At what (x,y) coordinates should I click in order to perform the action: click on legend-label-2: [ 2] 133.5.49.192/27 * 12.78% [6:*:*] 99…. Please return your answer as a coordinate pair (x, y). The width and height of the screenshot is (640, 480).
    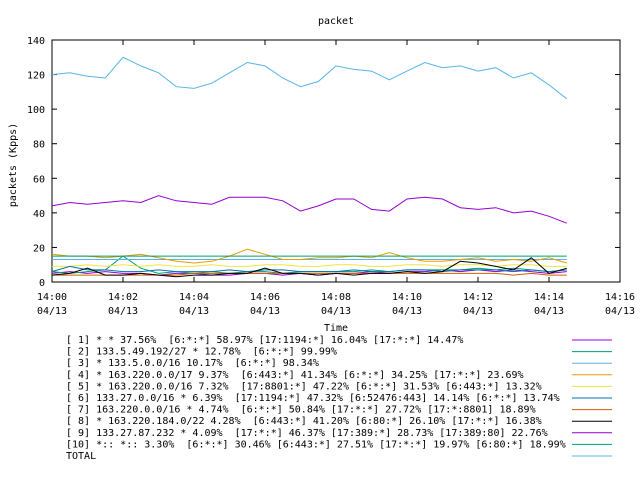
    Looking at the image, I should click on (201, 352).